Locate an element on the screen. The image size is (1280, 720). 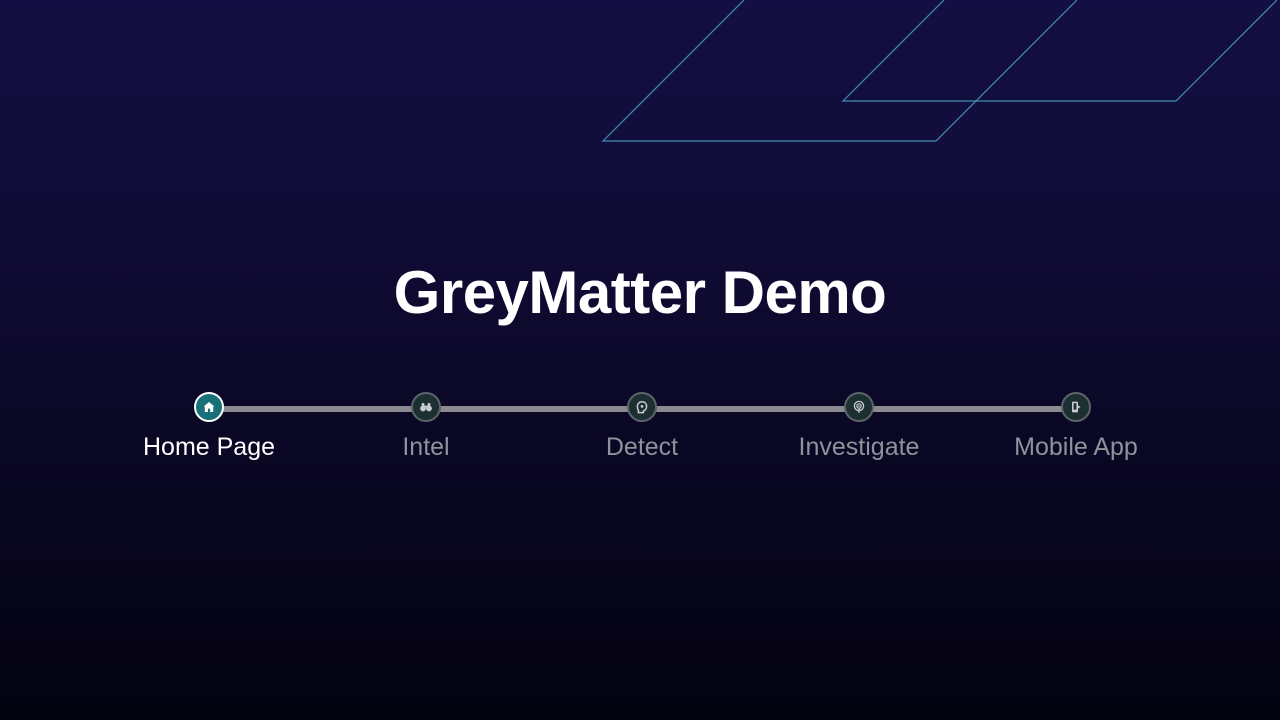
step-mobile-app: Mobile App is located at coordinates (1076, 427).